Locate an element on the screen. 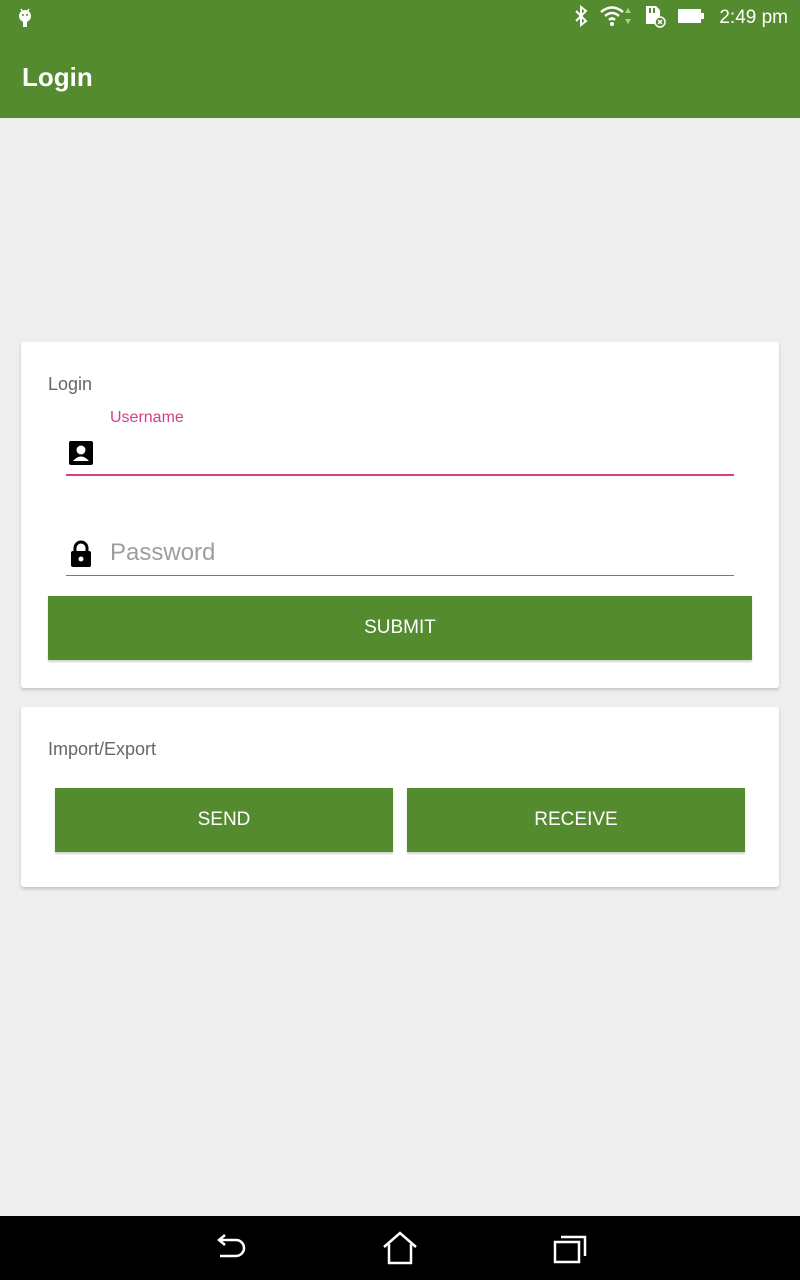 The width and height of the screenshot is (800, 1280). home-icon is located at coordinates (400, 1248).